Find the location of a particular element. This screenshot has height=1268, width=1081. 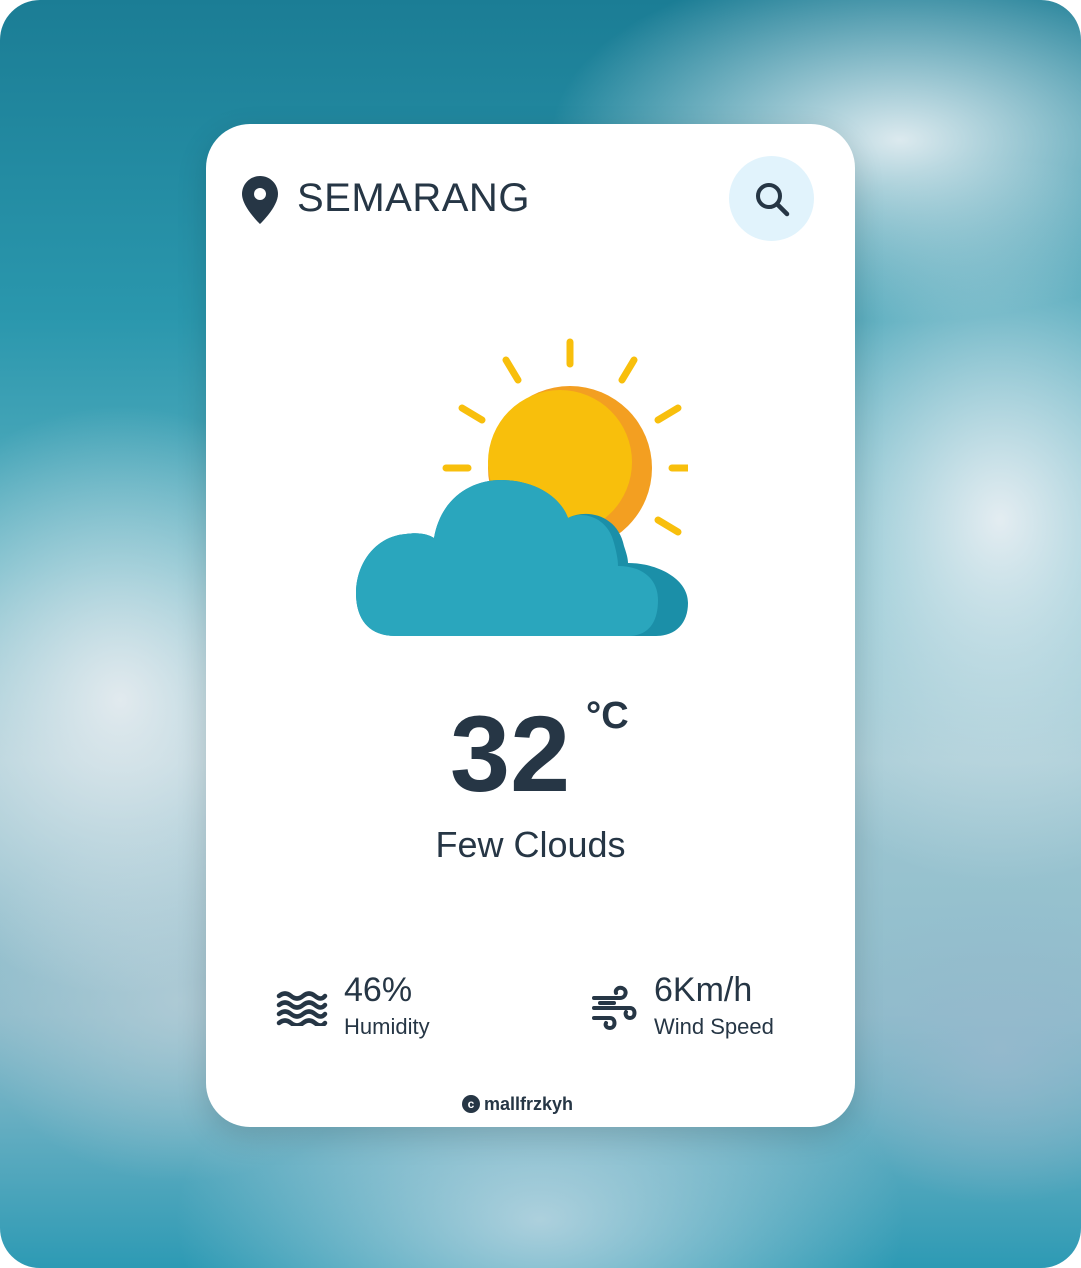

humidity-value: 46% is located at coordinates (378, 990).